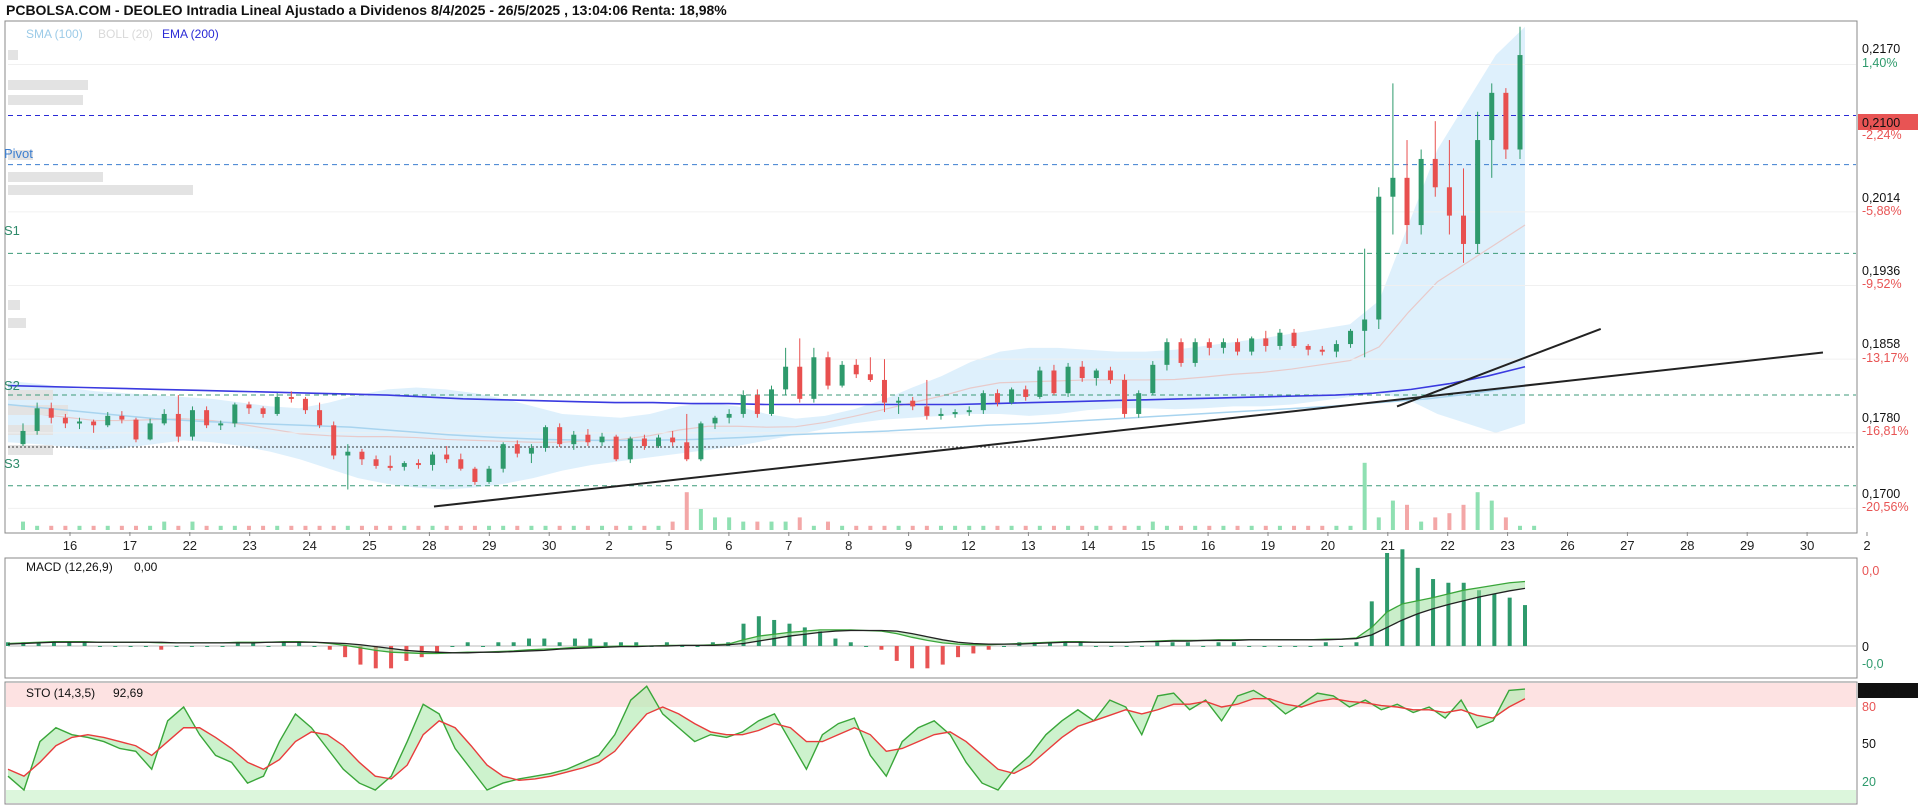 This screenshot has height=810, width=1923. Describe the element at coordinates (128, 693) in the screenshot. I see `sto-value: 92,69` at that location.